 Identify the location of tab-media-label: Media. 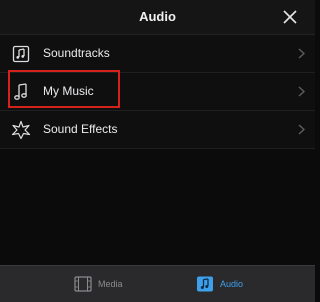
(110, 284).